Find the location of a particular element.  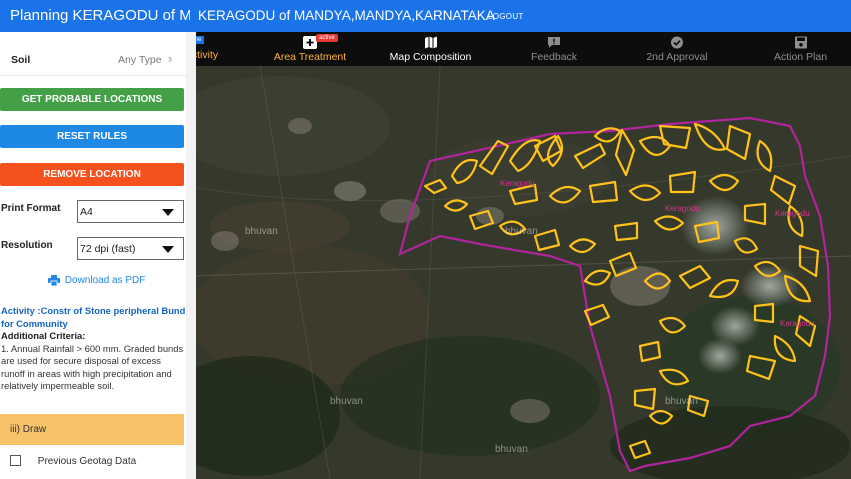

download-pdf-link: Download as PDF is located at coordinates (97, 281).